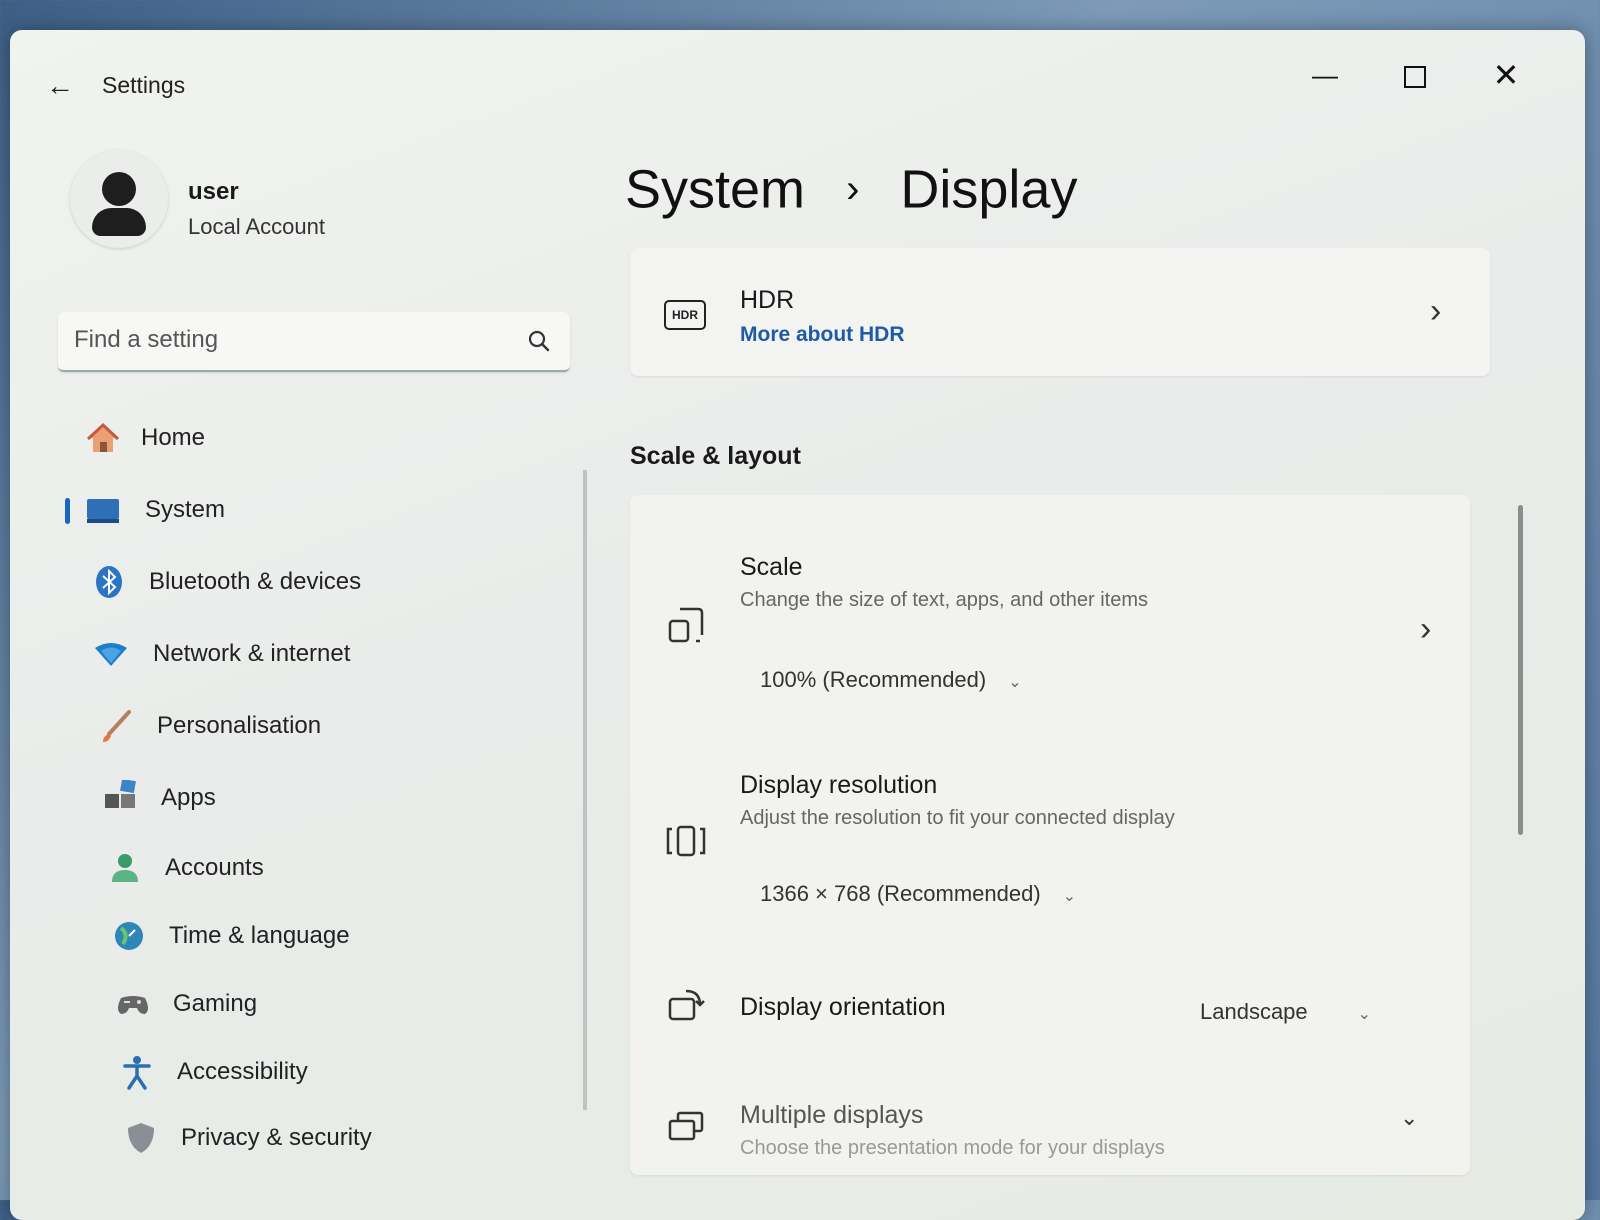  Describe the element at coordinates (213, 191) in the screenshot. I see `user-name: user` at that location.